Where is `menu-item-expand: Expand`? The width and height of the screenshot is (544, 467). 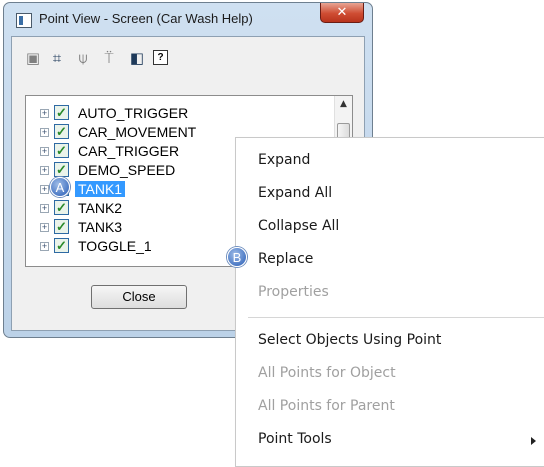
menu-item-expand: Expand is located at coordinates (284, 160).